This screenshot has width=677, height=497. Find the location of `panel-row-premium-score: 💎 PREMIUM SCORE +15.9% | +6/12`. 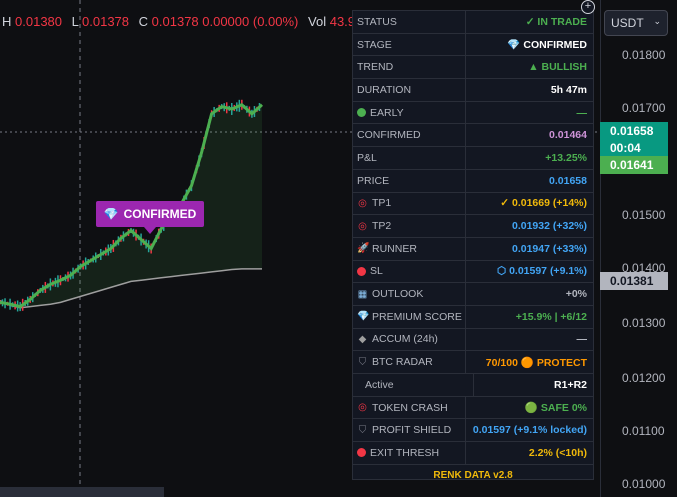

panel-row-premium-score: 💎 PREMIUM SCORE +15.9% | +6/12 is located at coordinates (473, 317).